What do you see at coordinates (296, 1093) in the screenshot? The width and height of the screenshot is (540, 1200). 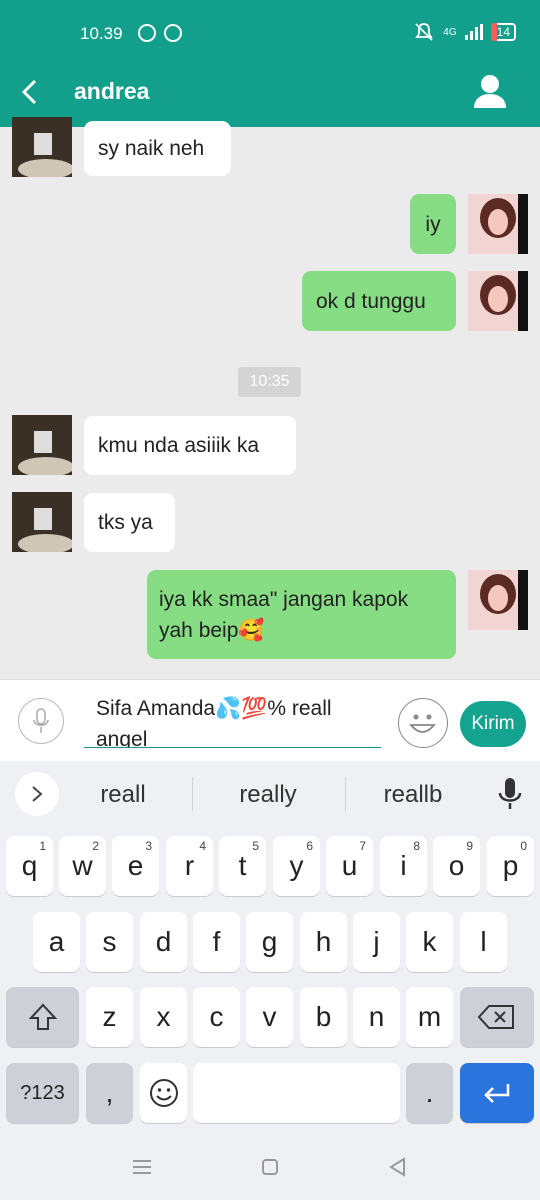 I see `space-key` at bounding box center [296, 1093].